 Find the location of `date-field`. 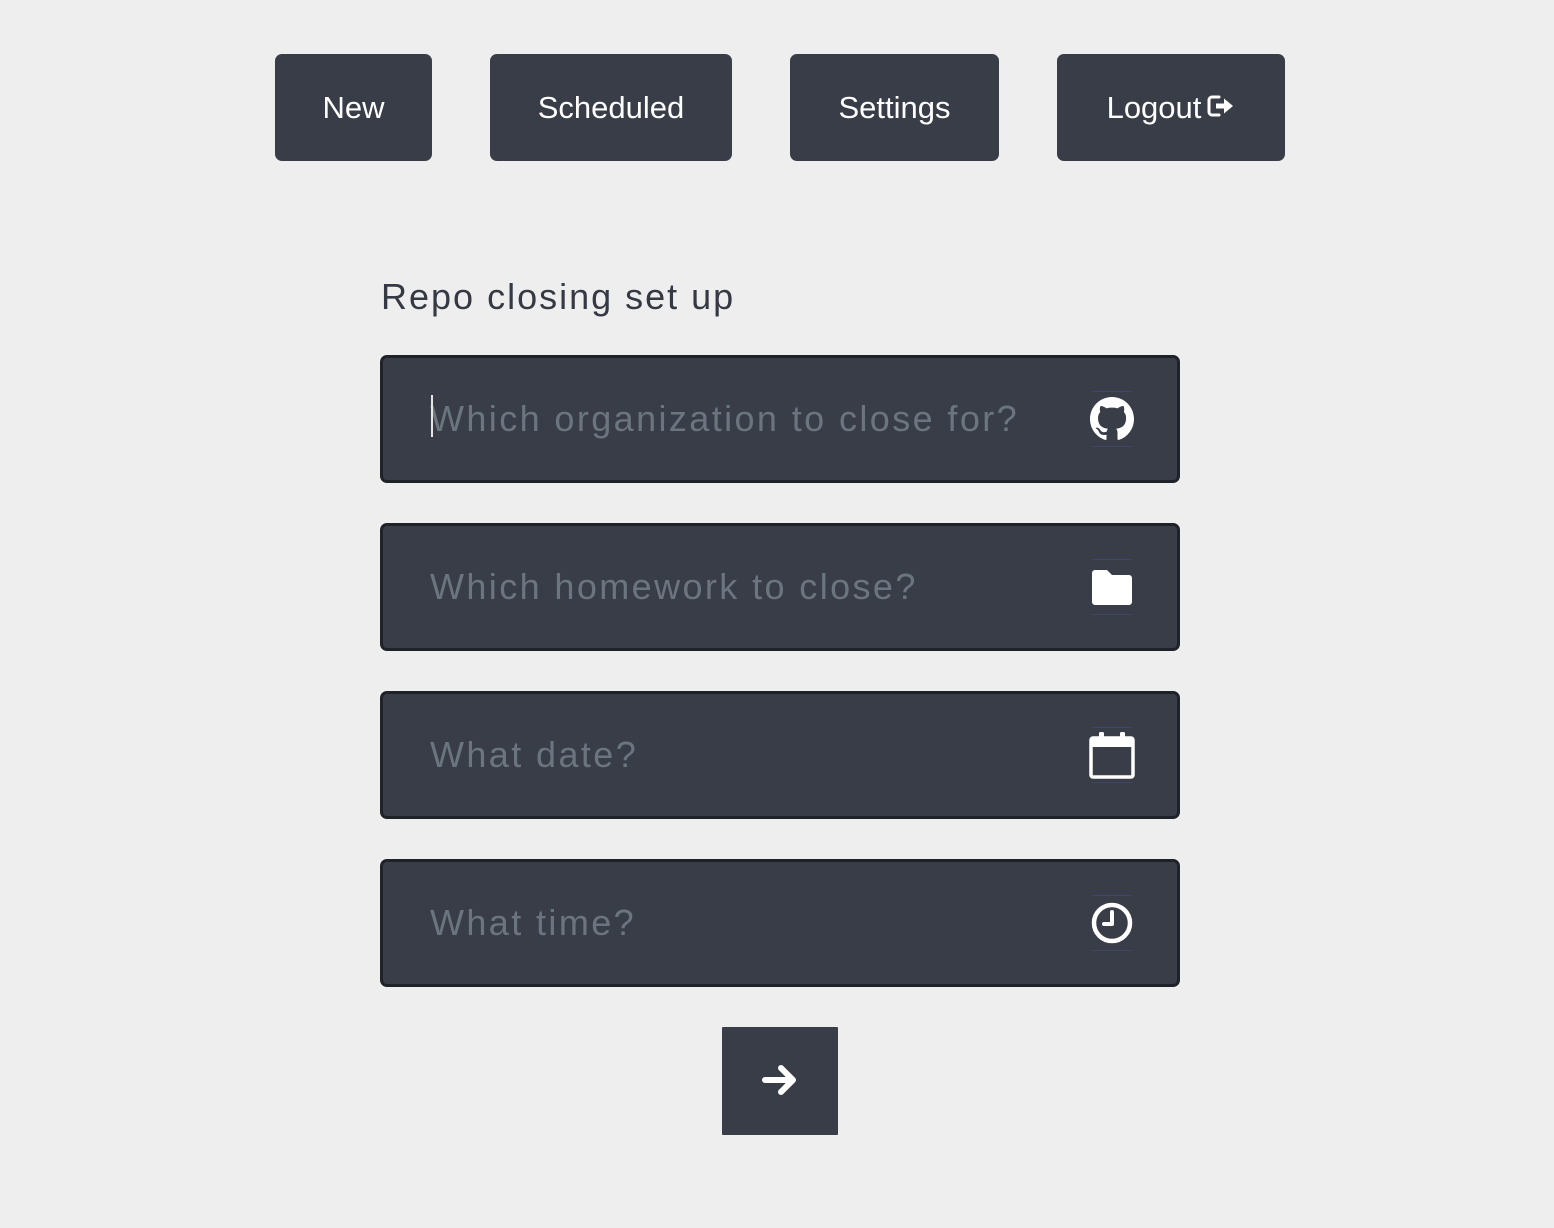

date-field is located at coordinates (780, 755).